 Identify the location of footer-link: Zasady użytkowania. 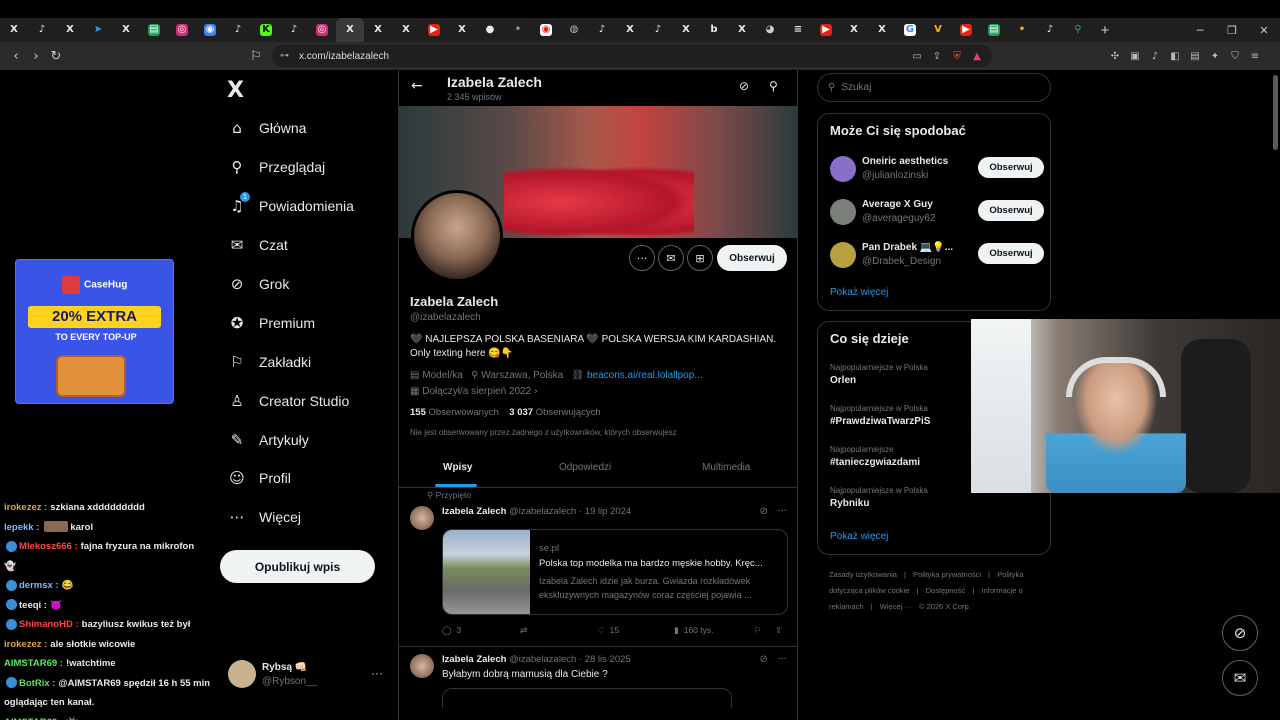
(863, 574).